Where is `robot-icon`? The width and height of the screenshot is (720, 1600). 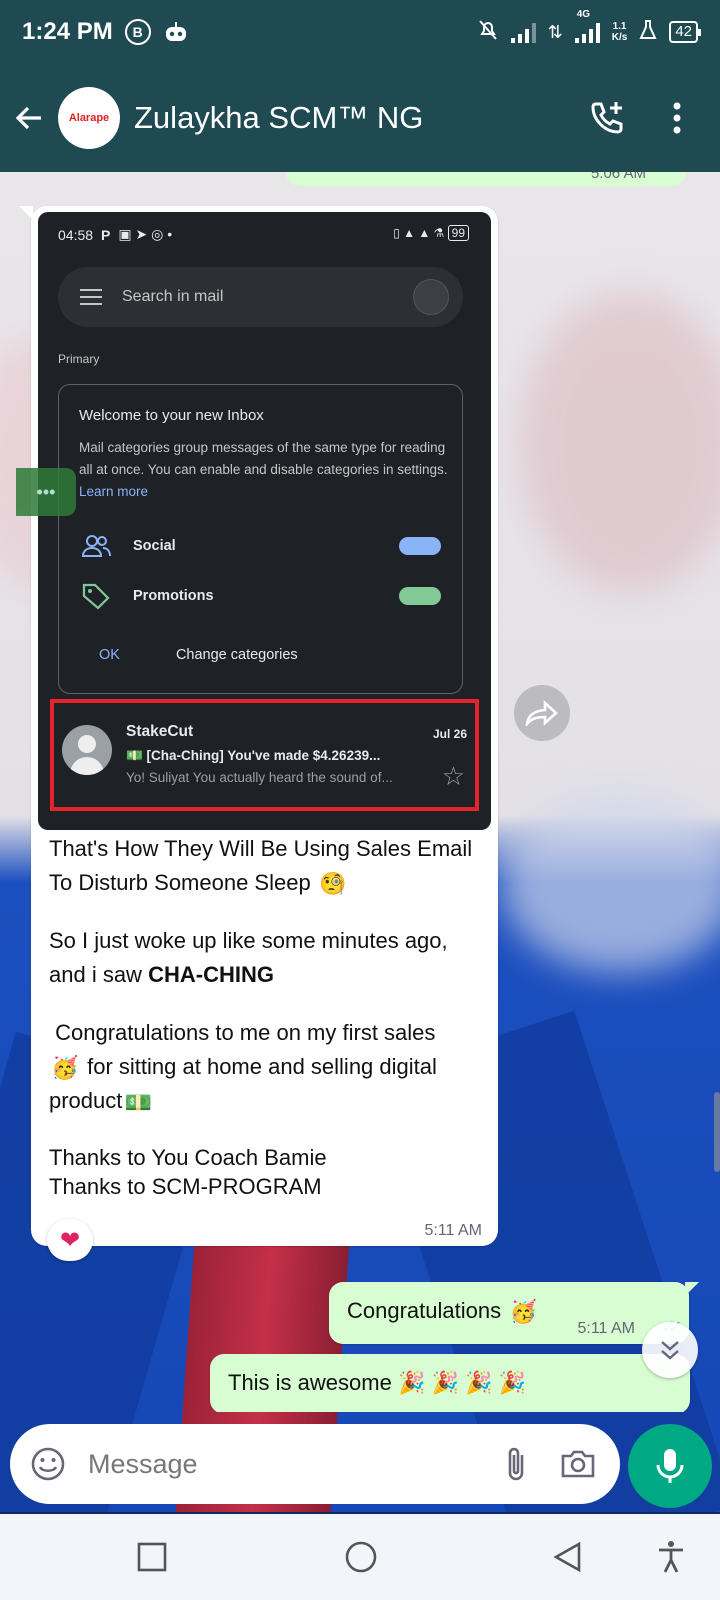 robot-icon is located at coordinates (176, 32).